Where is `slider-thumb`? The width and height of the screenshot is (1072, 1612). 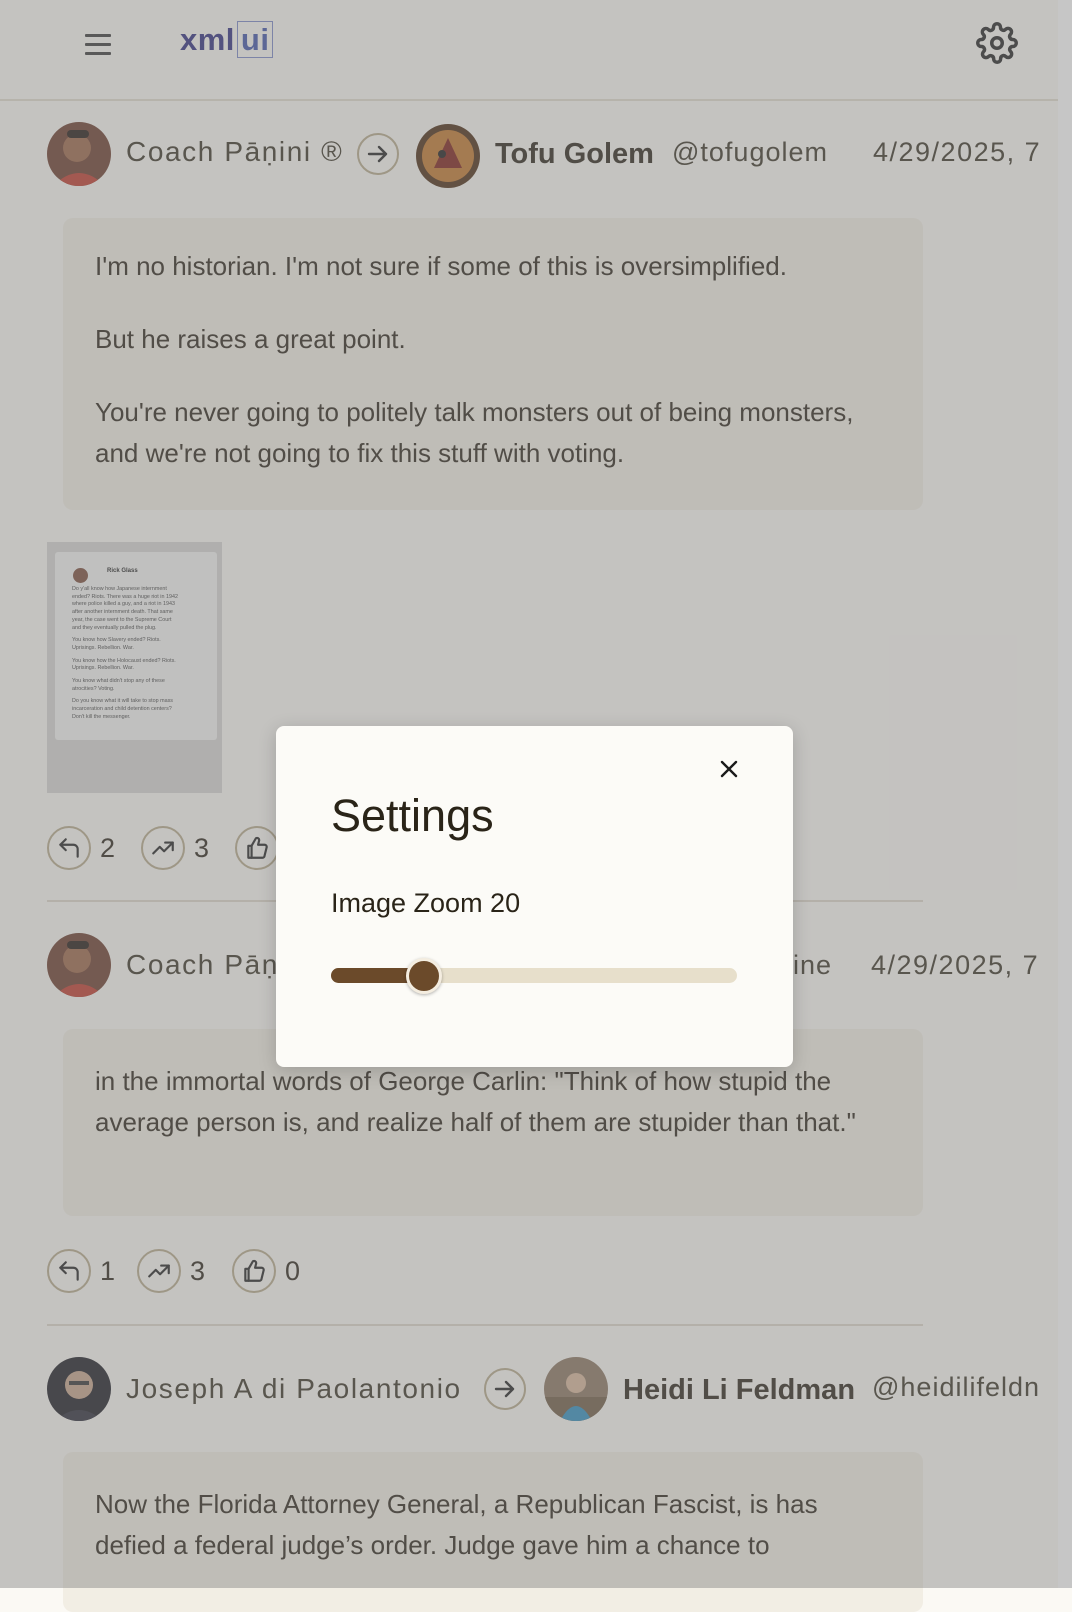 slider-thumb is located at coordinates (424, 976).